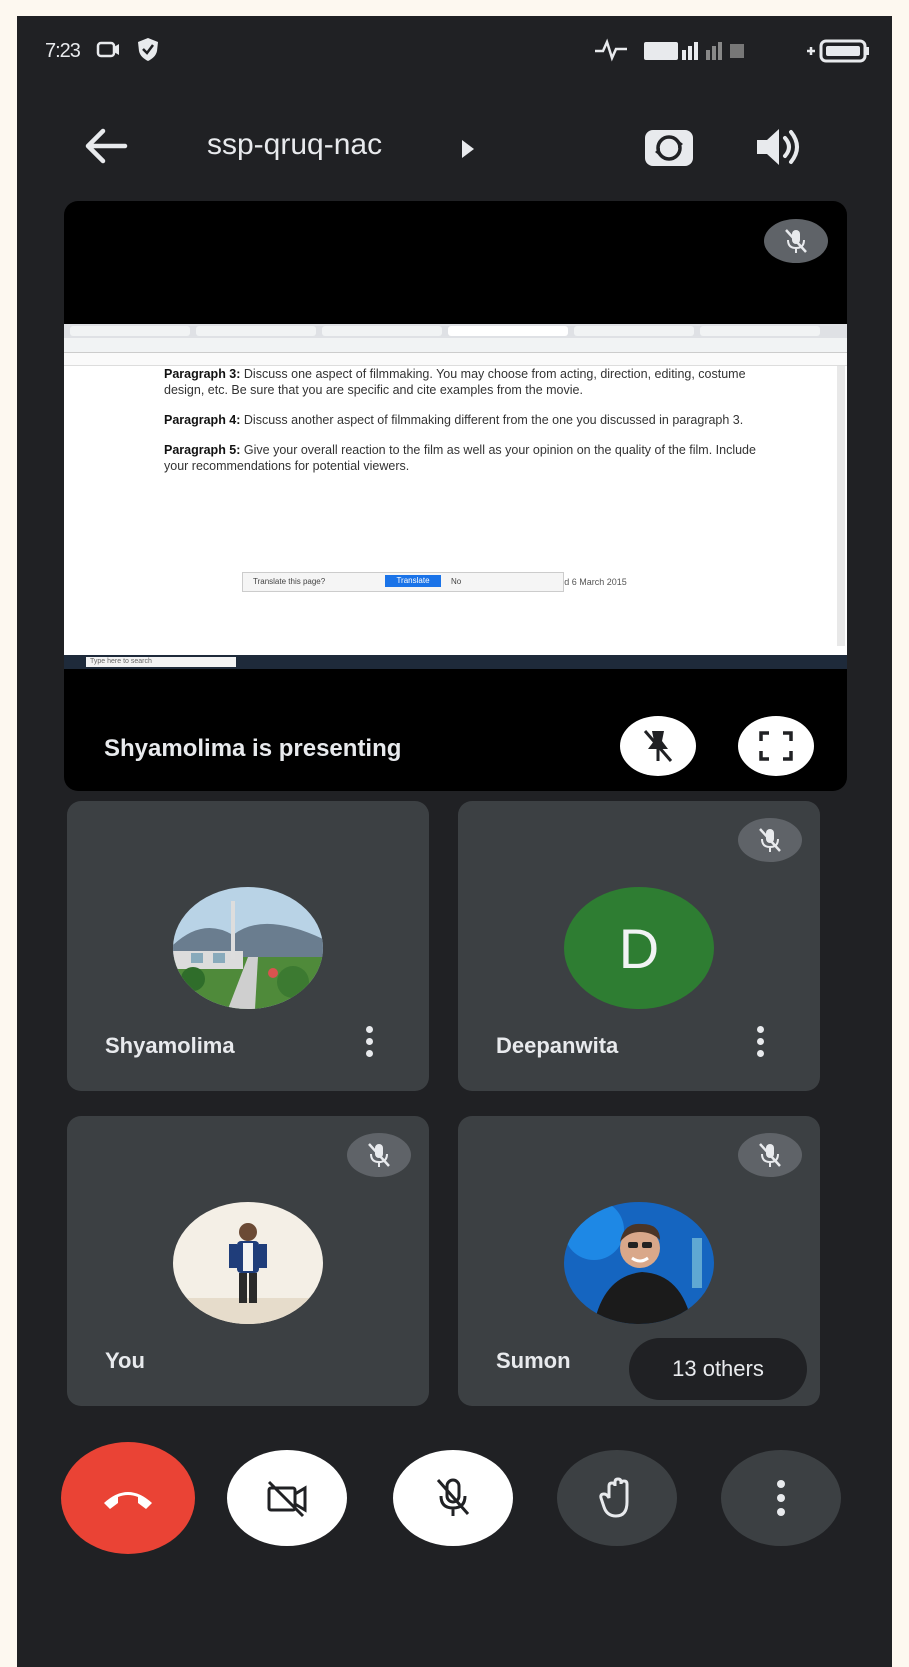 The width and height of the screenshot is (909, 1667). Describe the element at coordinates (669, 147) in the screenshot. I see `switch-camera-icon` at that location.